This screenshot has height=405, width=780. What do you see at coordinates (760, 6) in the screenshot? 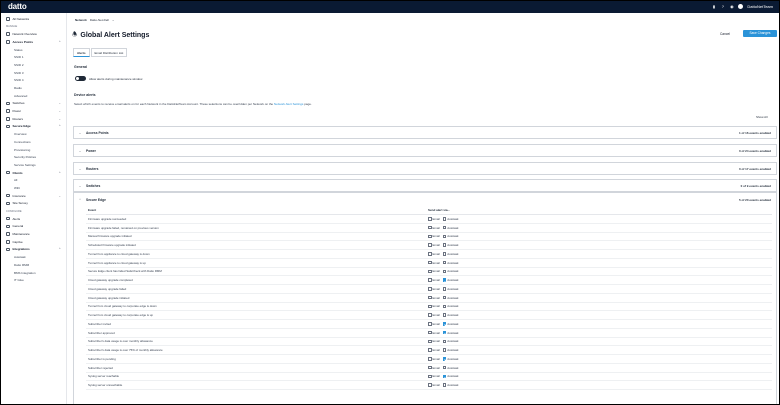
I see `user-name: DattoNetTeam` at bounding box center [760, 6].